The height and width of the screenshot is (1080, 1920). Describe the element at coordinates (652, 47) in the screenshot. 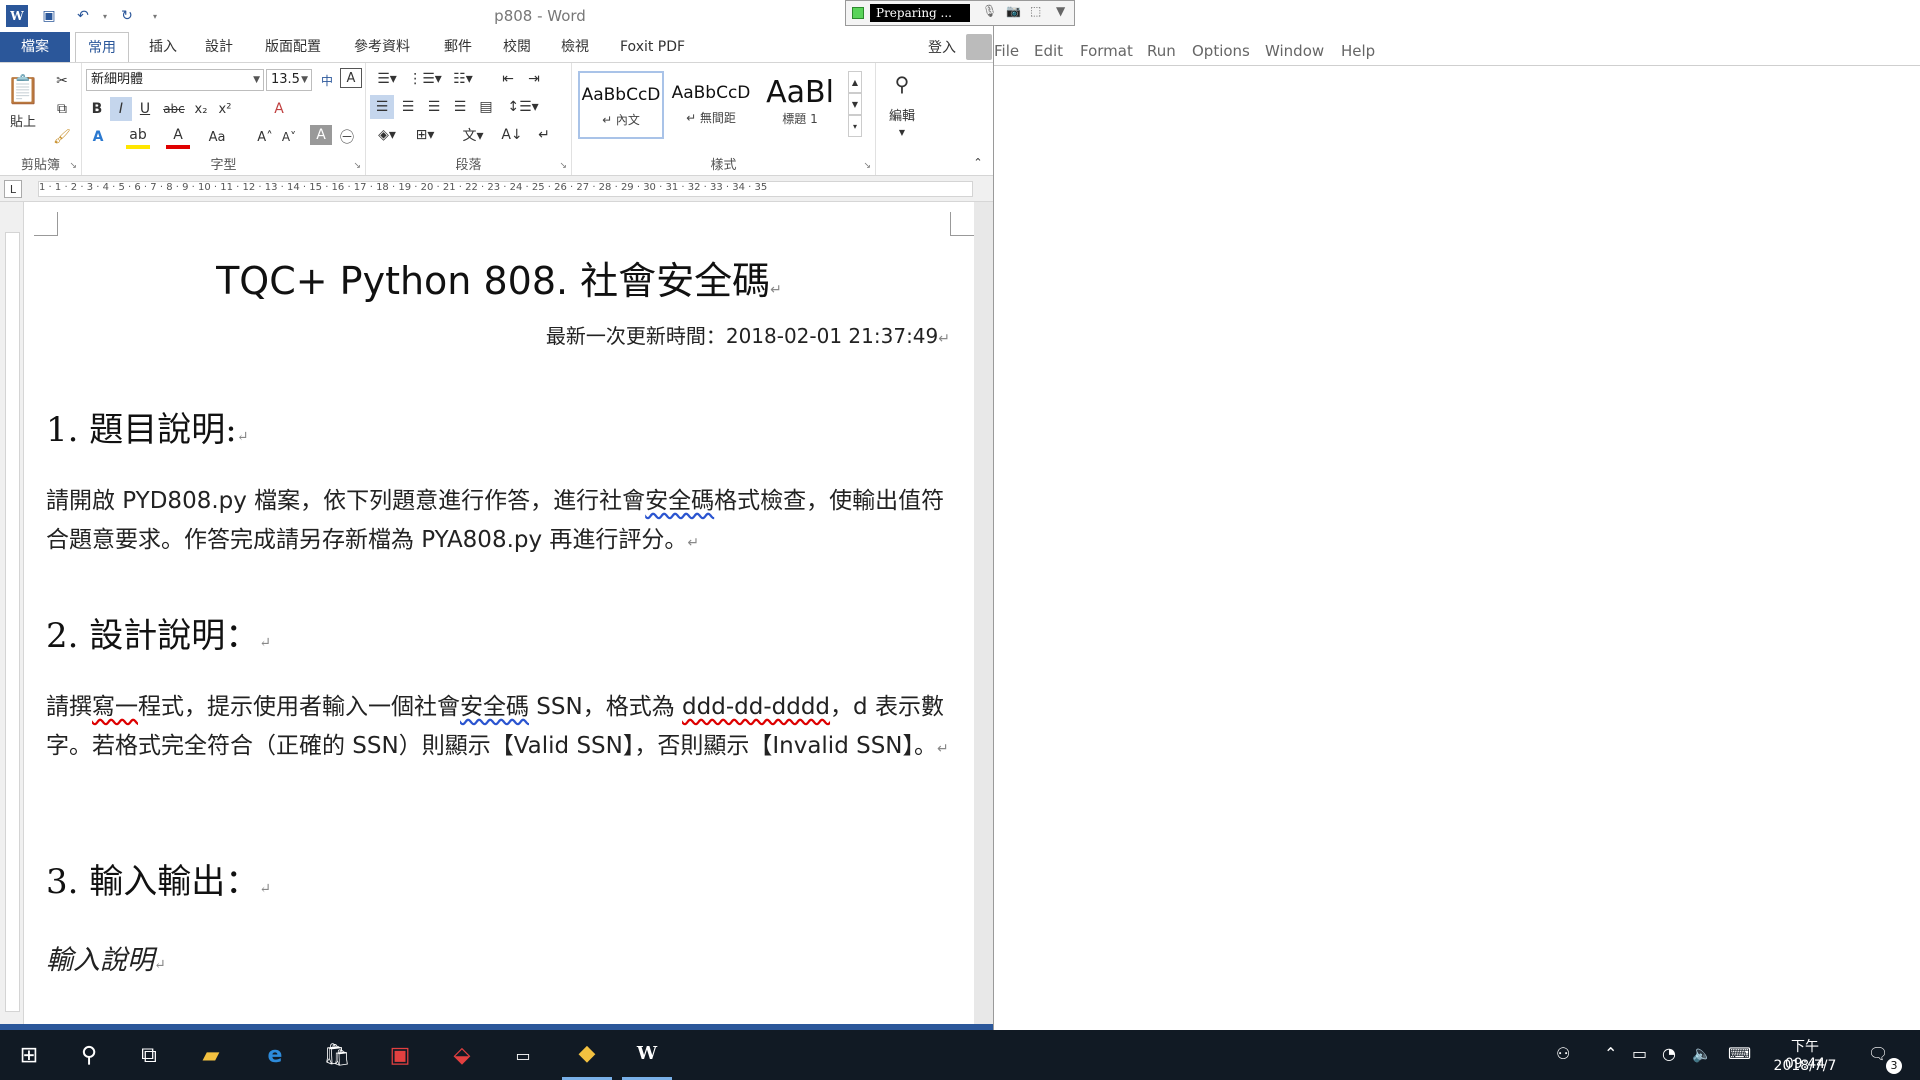

I see `tab-foxit-pdf: Foxit PDF` at that location.